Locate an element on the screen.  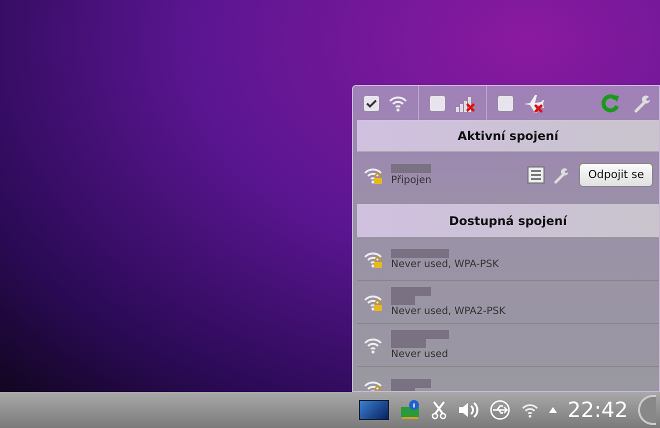
network-card-info-icon is located at coordinates (410, 410).